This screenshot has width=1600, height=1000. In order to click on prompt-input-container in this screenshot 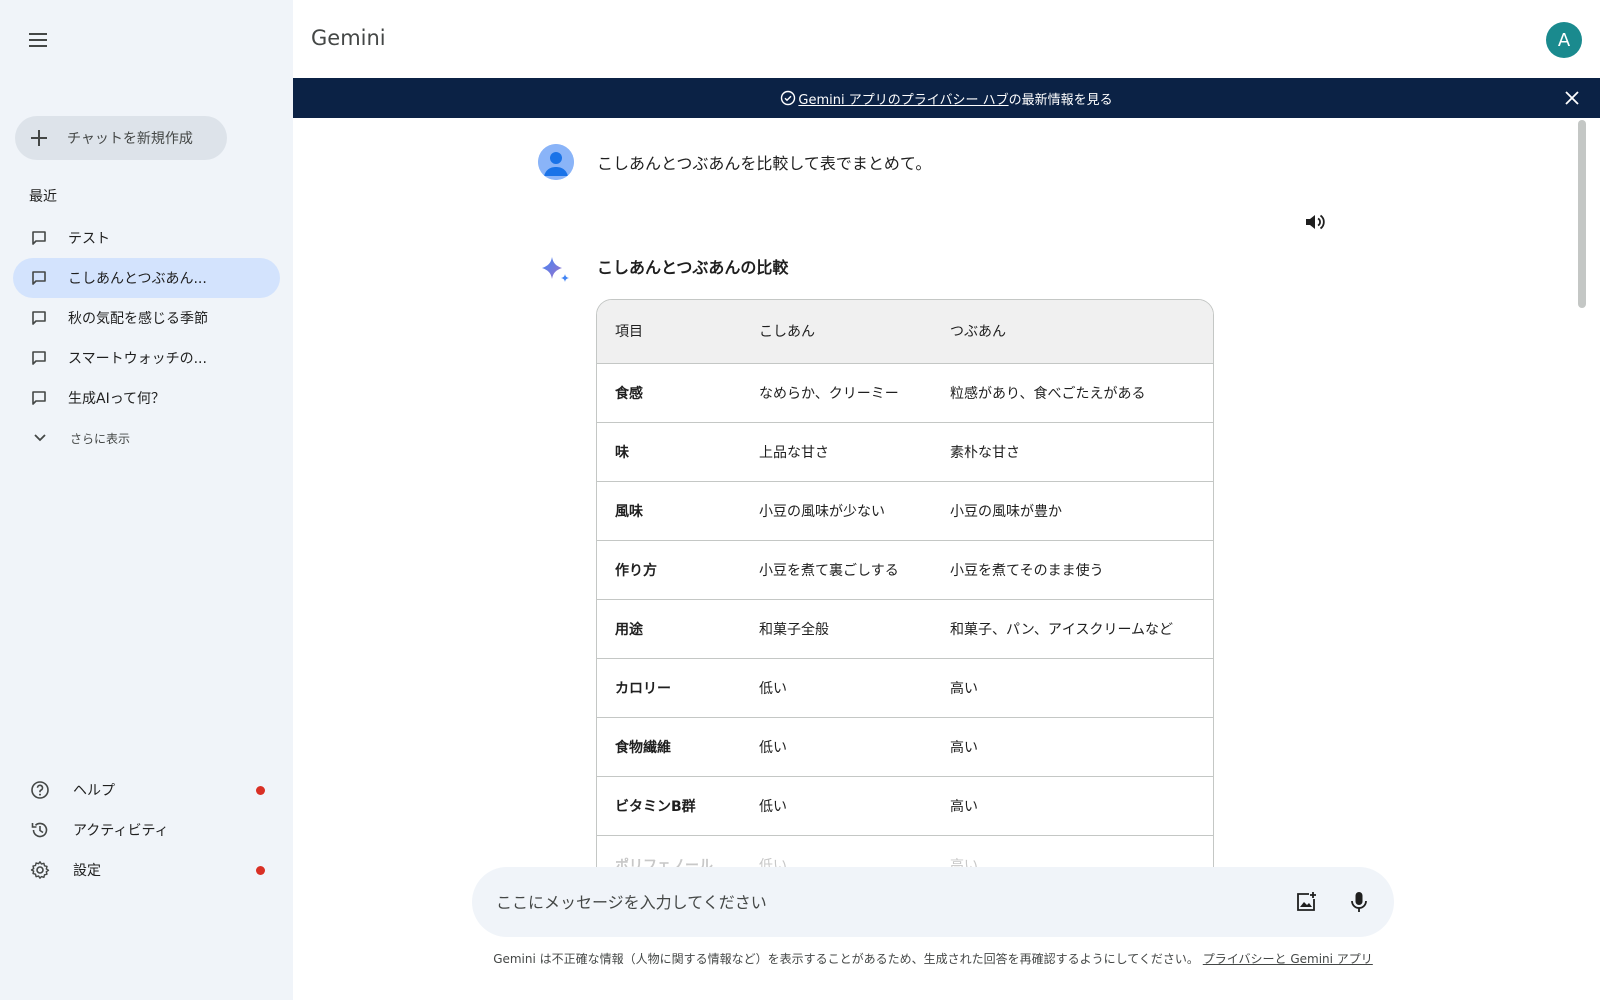, I will do `click(933, 902)`.